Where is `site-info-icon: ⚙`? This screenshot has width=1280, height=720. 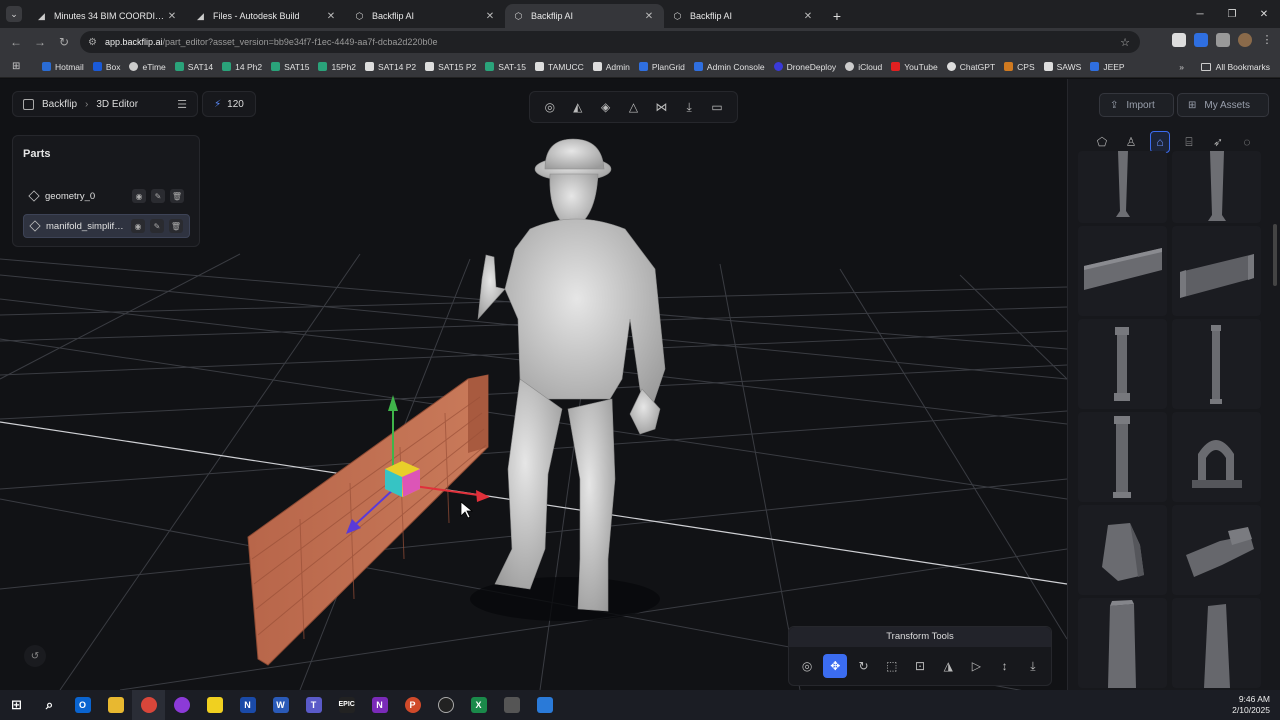 site-info-icon: ⚙ is located at coordinates (92, 42).